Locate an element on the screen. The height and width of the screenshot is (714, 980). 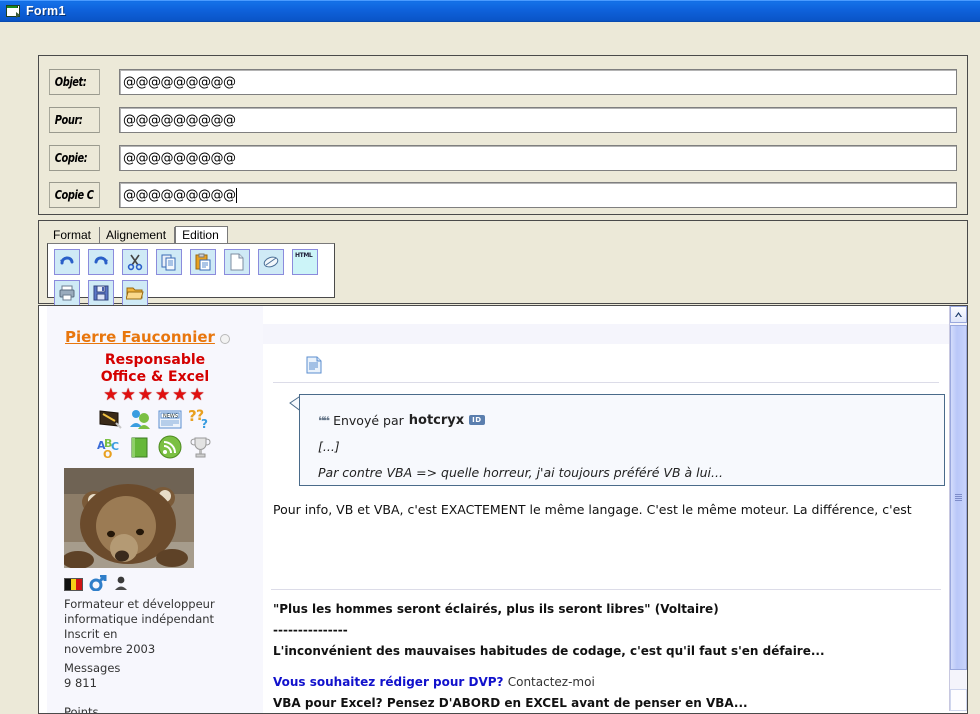
faq-badge-icon: ??? is located at coordinates (200, 419).